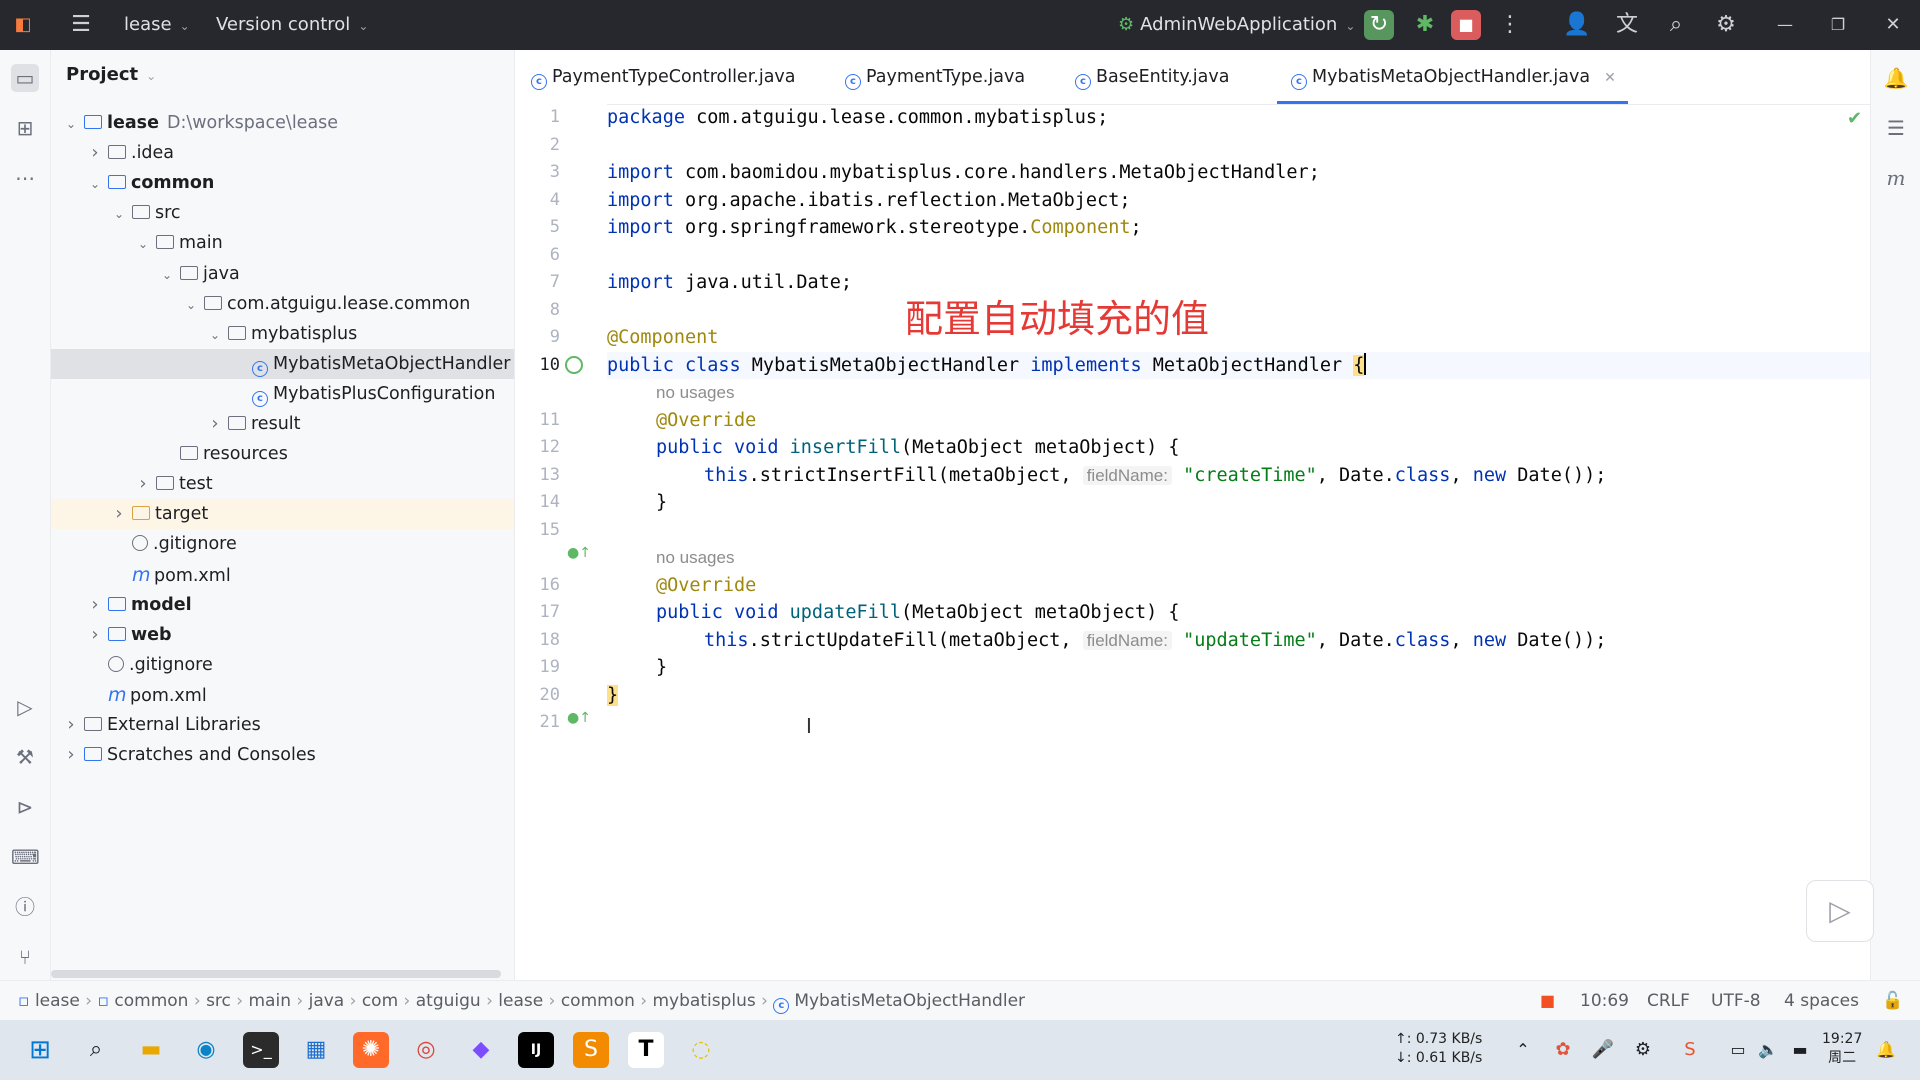 This screenshot has height=1080, width=1920. I want to click on debug-icon: ✱, so click(1425, 25).